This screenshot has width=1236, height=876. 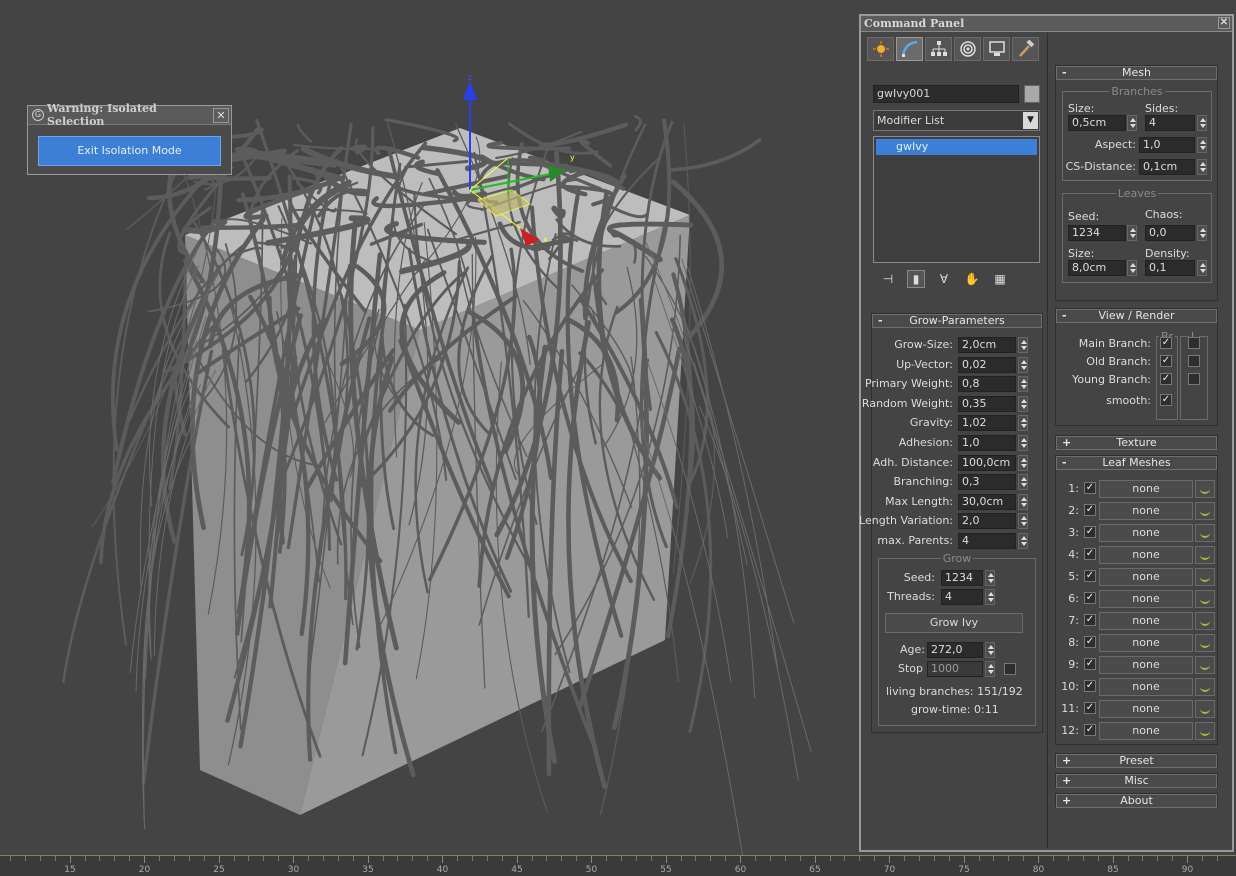 I want to click on grow-param-field: 2,0, so click(x=987, y=521).